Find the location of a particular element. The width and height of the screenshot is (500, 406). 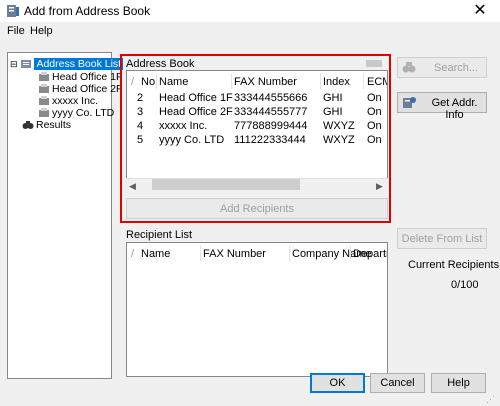

column-header-ecm: ECM is located at coordinates (377, 82).